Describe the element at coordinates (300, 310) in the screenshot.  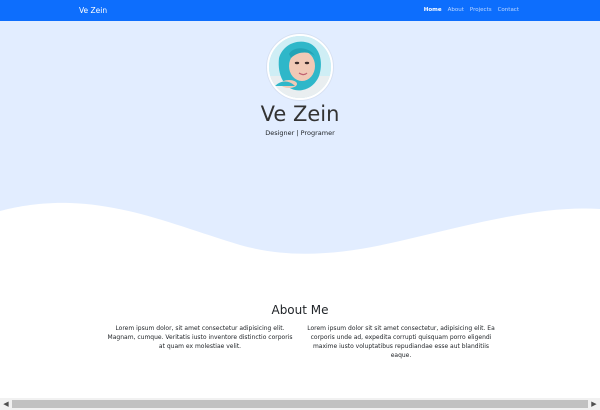
I see `about-title: About Me` at that location.